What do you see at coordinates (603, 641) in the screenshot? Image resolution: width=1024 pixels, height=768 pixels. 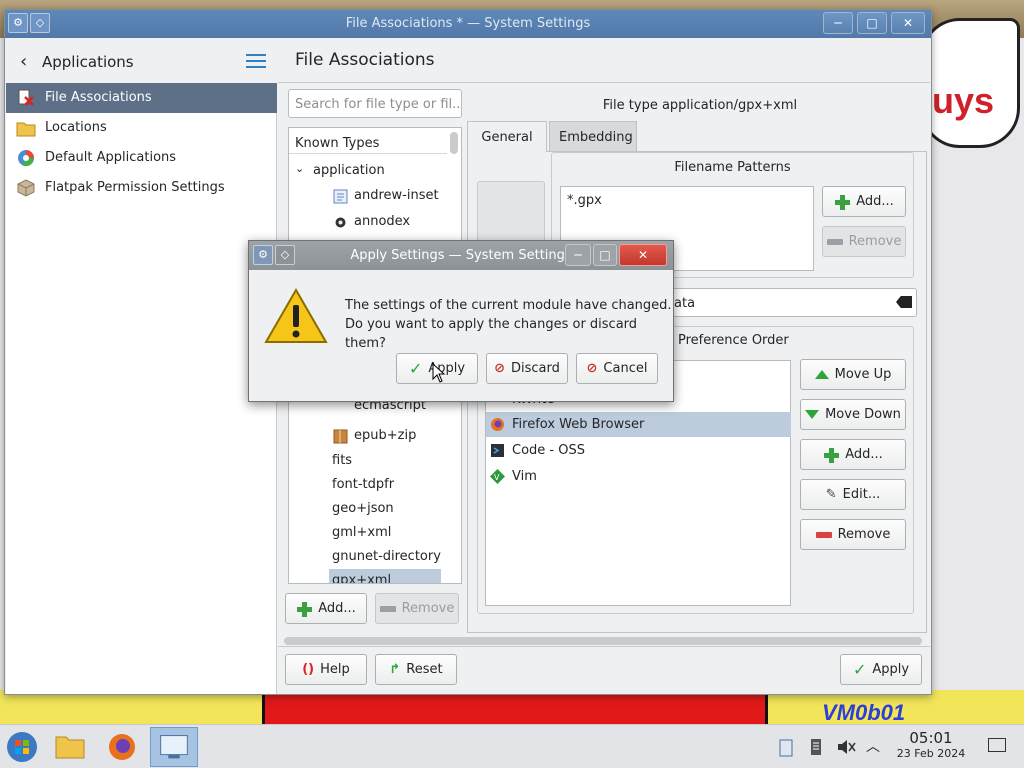 I see `horizontal-scrollbar` at bounding box center [603, 641].